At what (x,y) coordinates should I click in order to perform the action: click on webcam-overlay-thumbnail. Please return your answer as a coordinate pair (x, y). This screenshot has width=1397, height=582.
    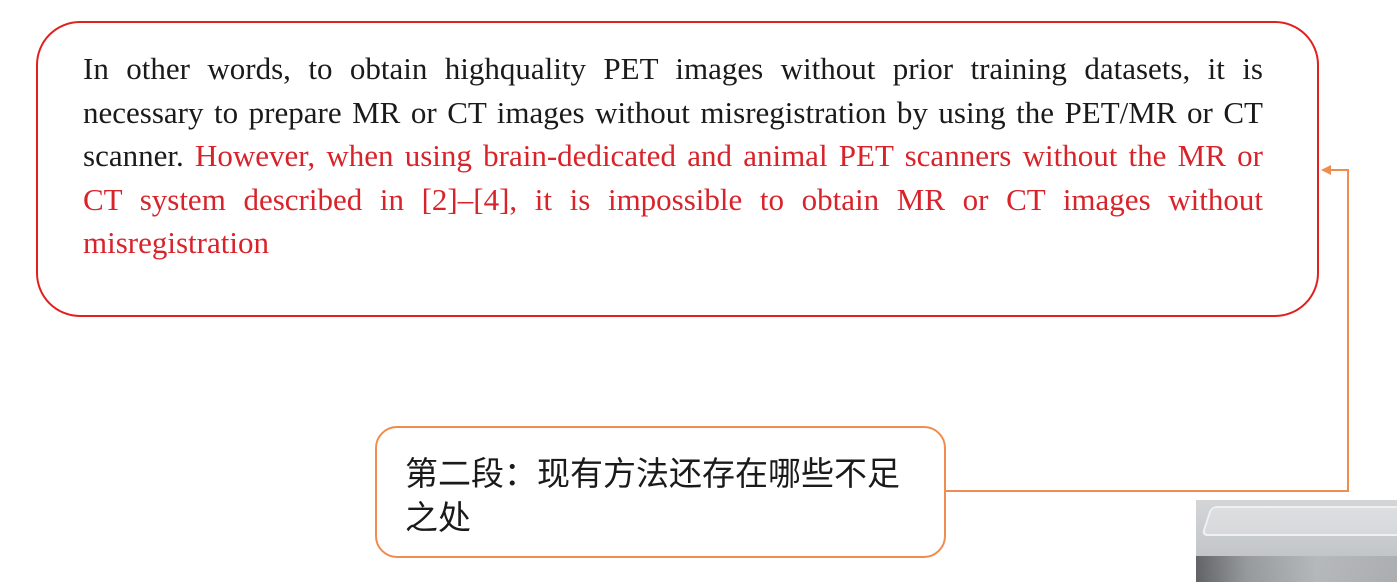
    Looking at the image, I should click on (1296, 541).